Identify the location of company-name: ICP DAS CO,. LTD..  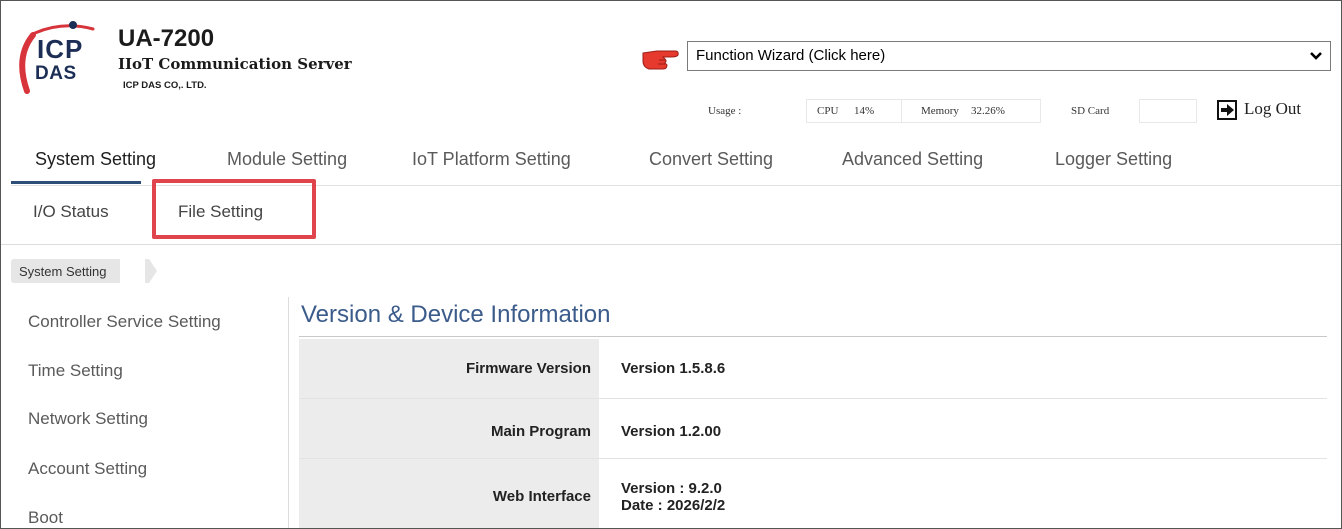
(165, 85).